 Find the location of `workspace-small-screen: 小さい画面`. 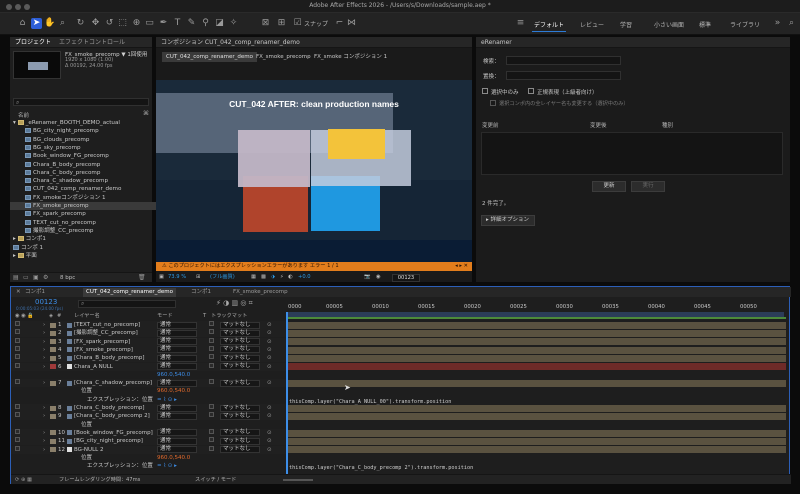

workspace-small-screen: 小さい画面 is located at coordinates (669, 24).